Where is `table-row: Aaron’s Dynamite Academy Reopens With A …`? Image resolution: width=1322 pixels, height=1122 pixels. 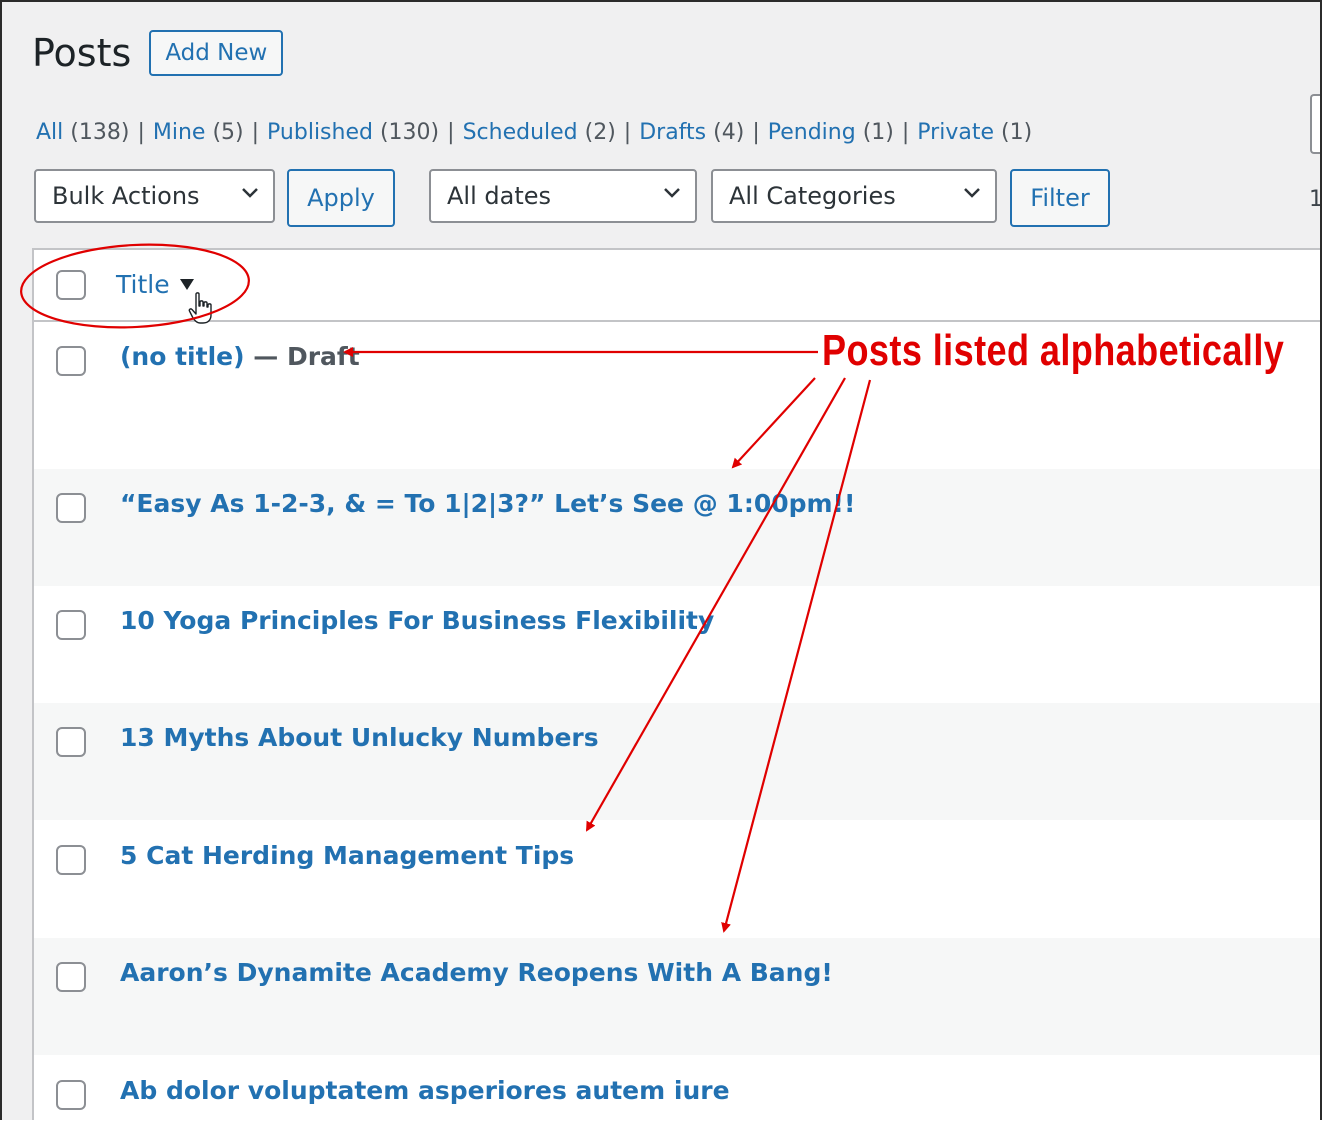 table-row: Aaron’s Dynamite Academy Reopens With A … is located at coordinates (677, 996).